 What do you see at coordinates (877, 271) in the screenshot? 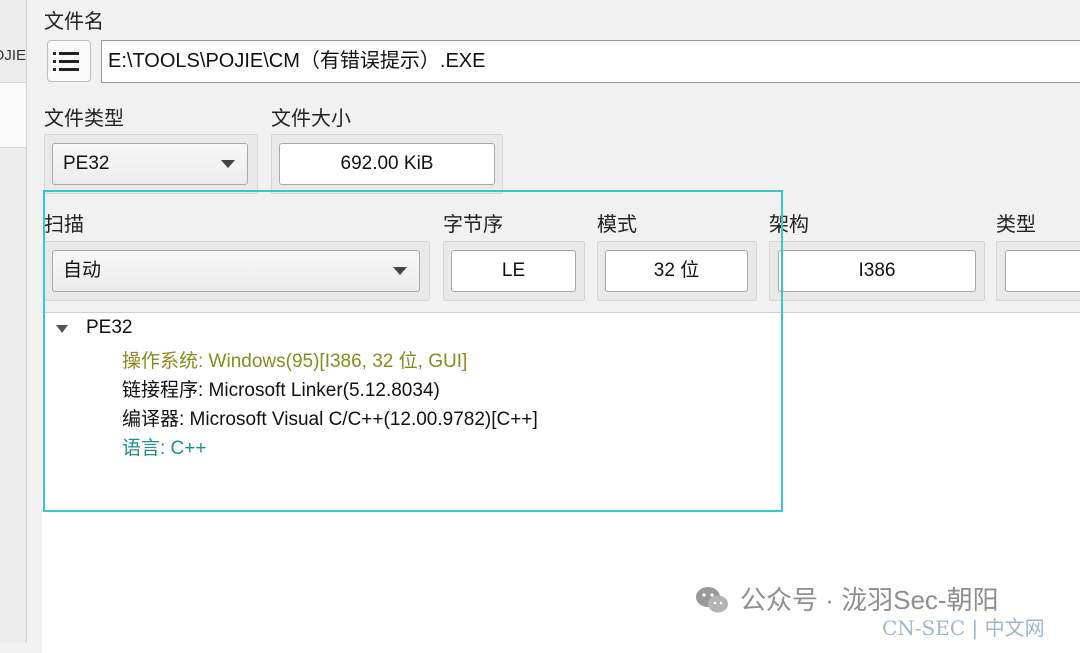
I see `arch-field: I386` at bounding box center [877, 271].